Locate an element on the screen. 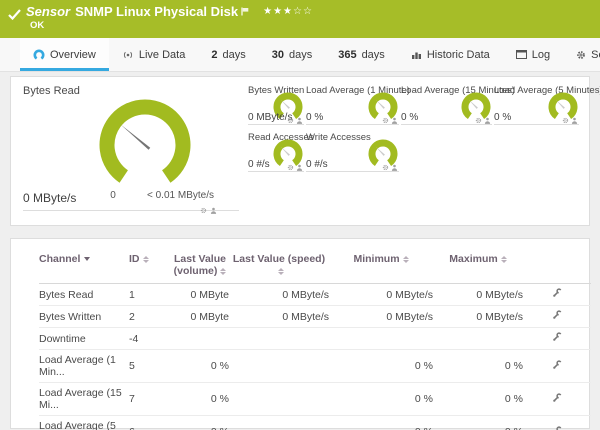 This screenshot has height=430, width=600. channel-id: 2 is located at coordinates (150, 316).